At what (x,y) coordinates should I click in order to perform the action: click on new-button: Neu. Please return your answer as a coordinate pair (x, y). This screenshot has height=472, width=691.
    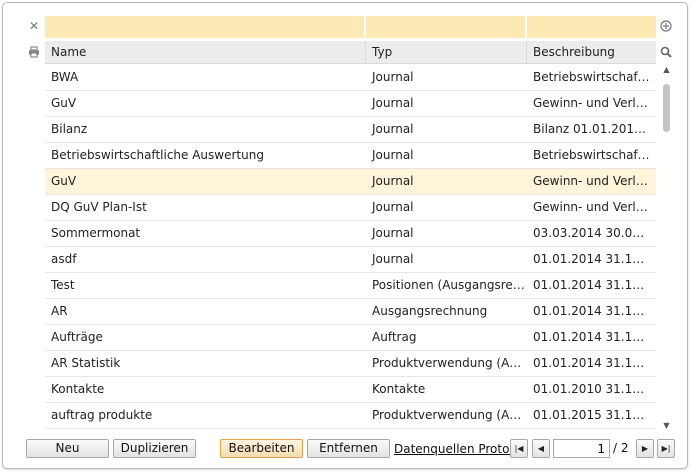
    Looking at the image, I should click on (67, 448).